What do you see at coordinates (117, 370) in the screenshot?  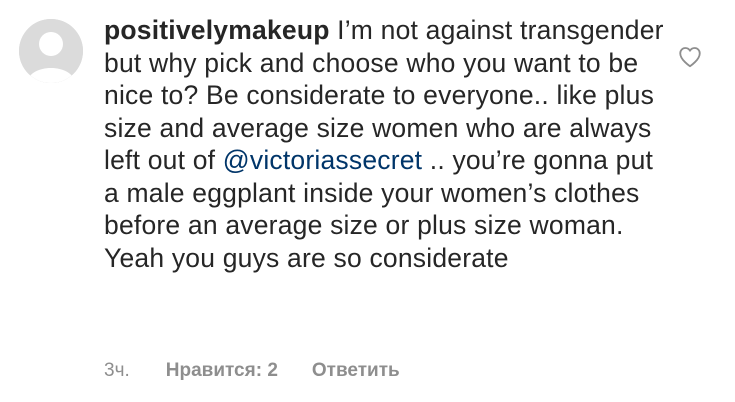 I see `comment-timestamp: 3ч.` at bounding box center [117, 370].